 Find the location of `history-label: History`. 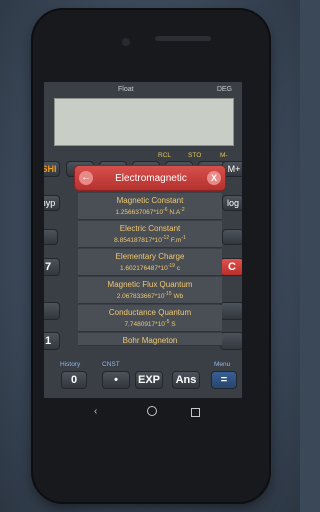

history-label: History is located at coordinates (70, 364).